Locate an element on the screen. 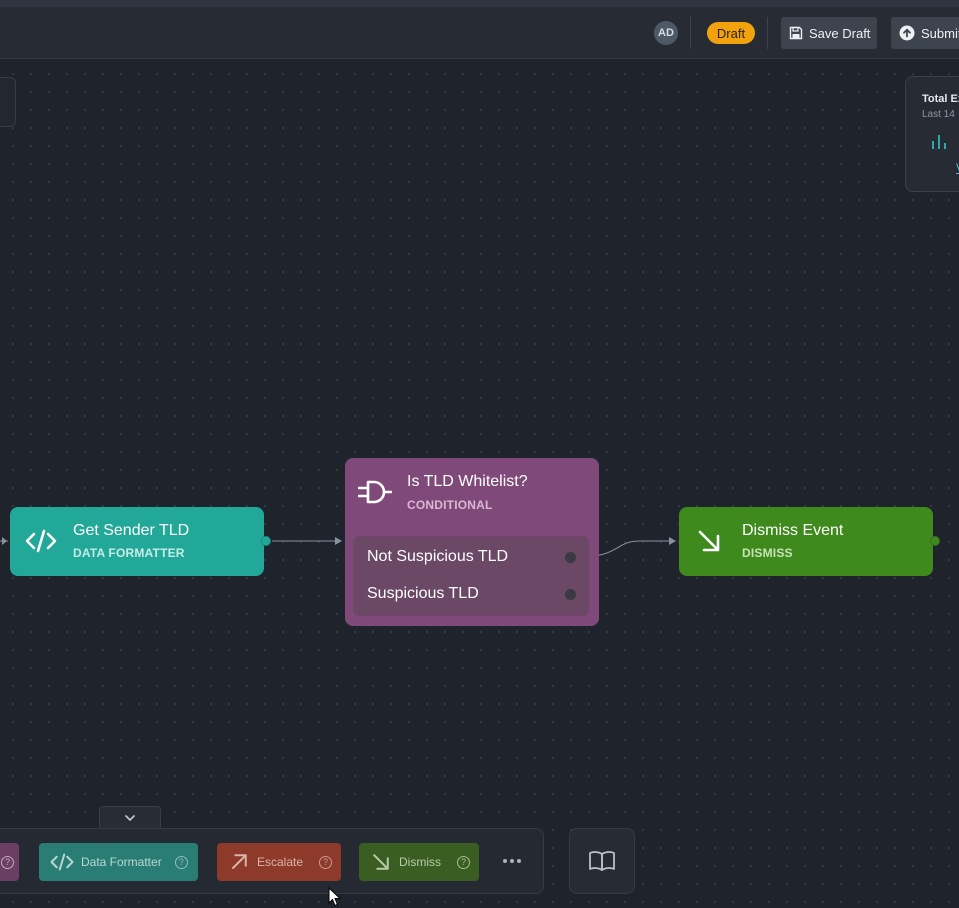  mouse-cursor-icon is located at coordinates (335, 897).